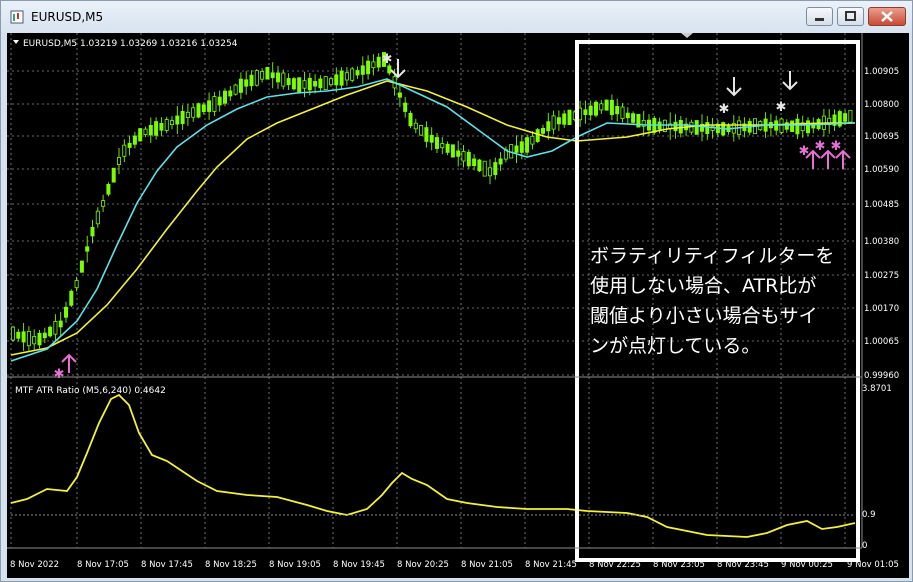 This screenshot has width=913, height=582. What do you see at coordinates (887, 16) in the screenshot?
I see `close-button` at bounding box center [887, 16].